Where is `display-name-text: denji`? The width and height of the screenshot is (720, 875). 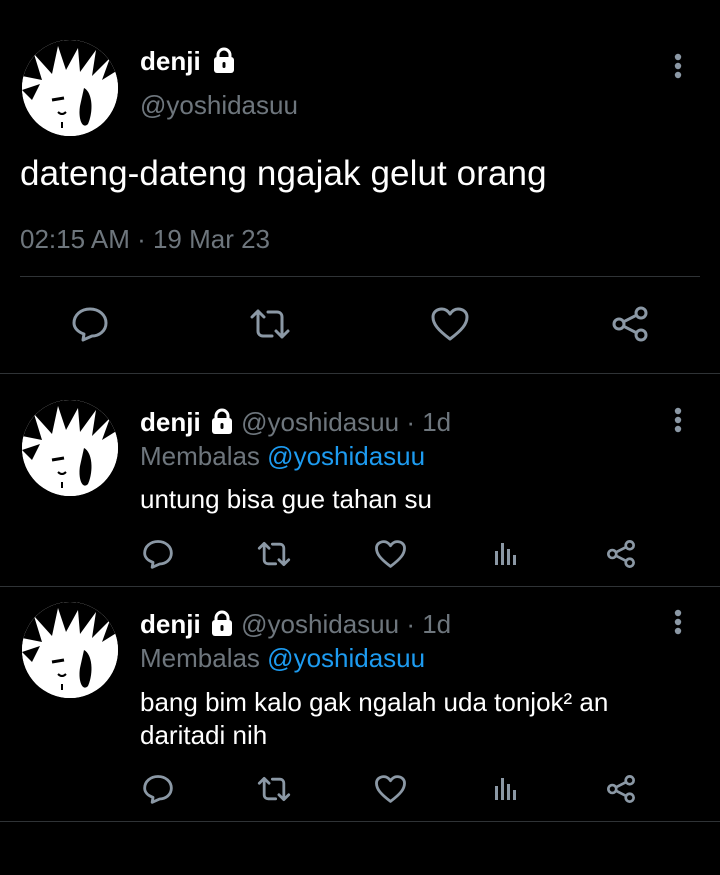
display-name-text: denji is located at coordinates (170, 61).